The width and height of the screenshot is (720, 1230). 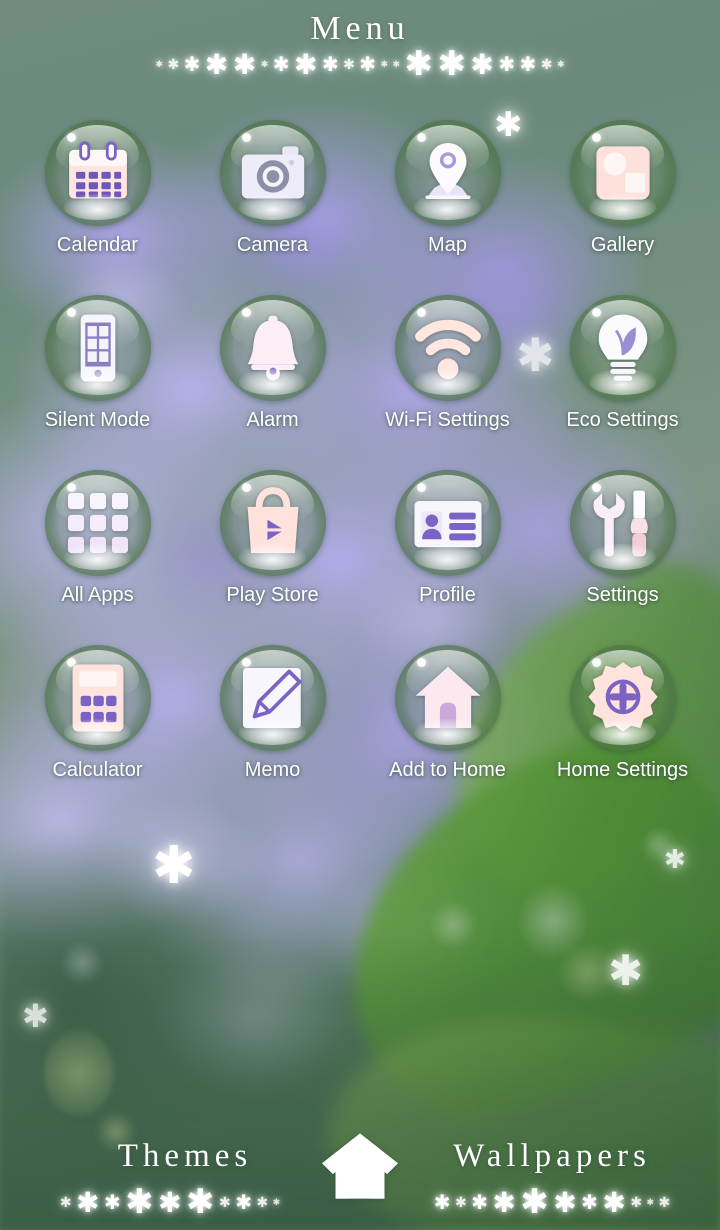 I want to click on app-label: Calculator, so click(x=97, y=770).